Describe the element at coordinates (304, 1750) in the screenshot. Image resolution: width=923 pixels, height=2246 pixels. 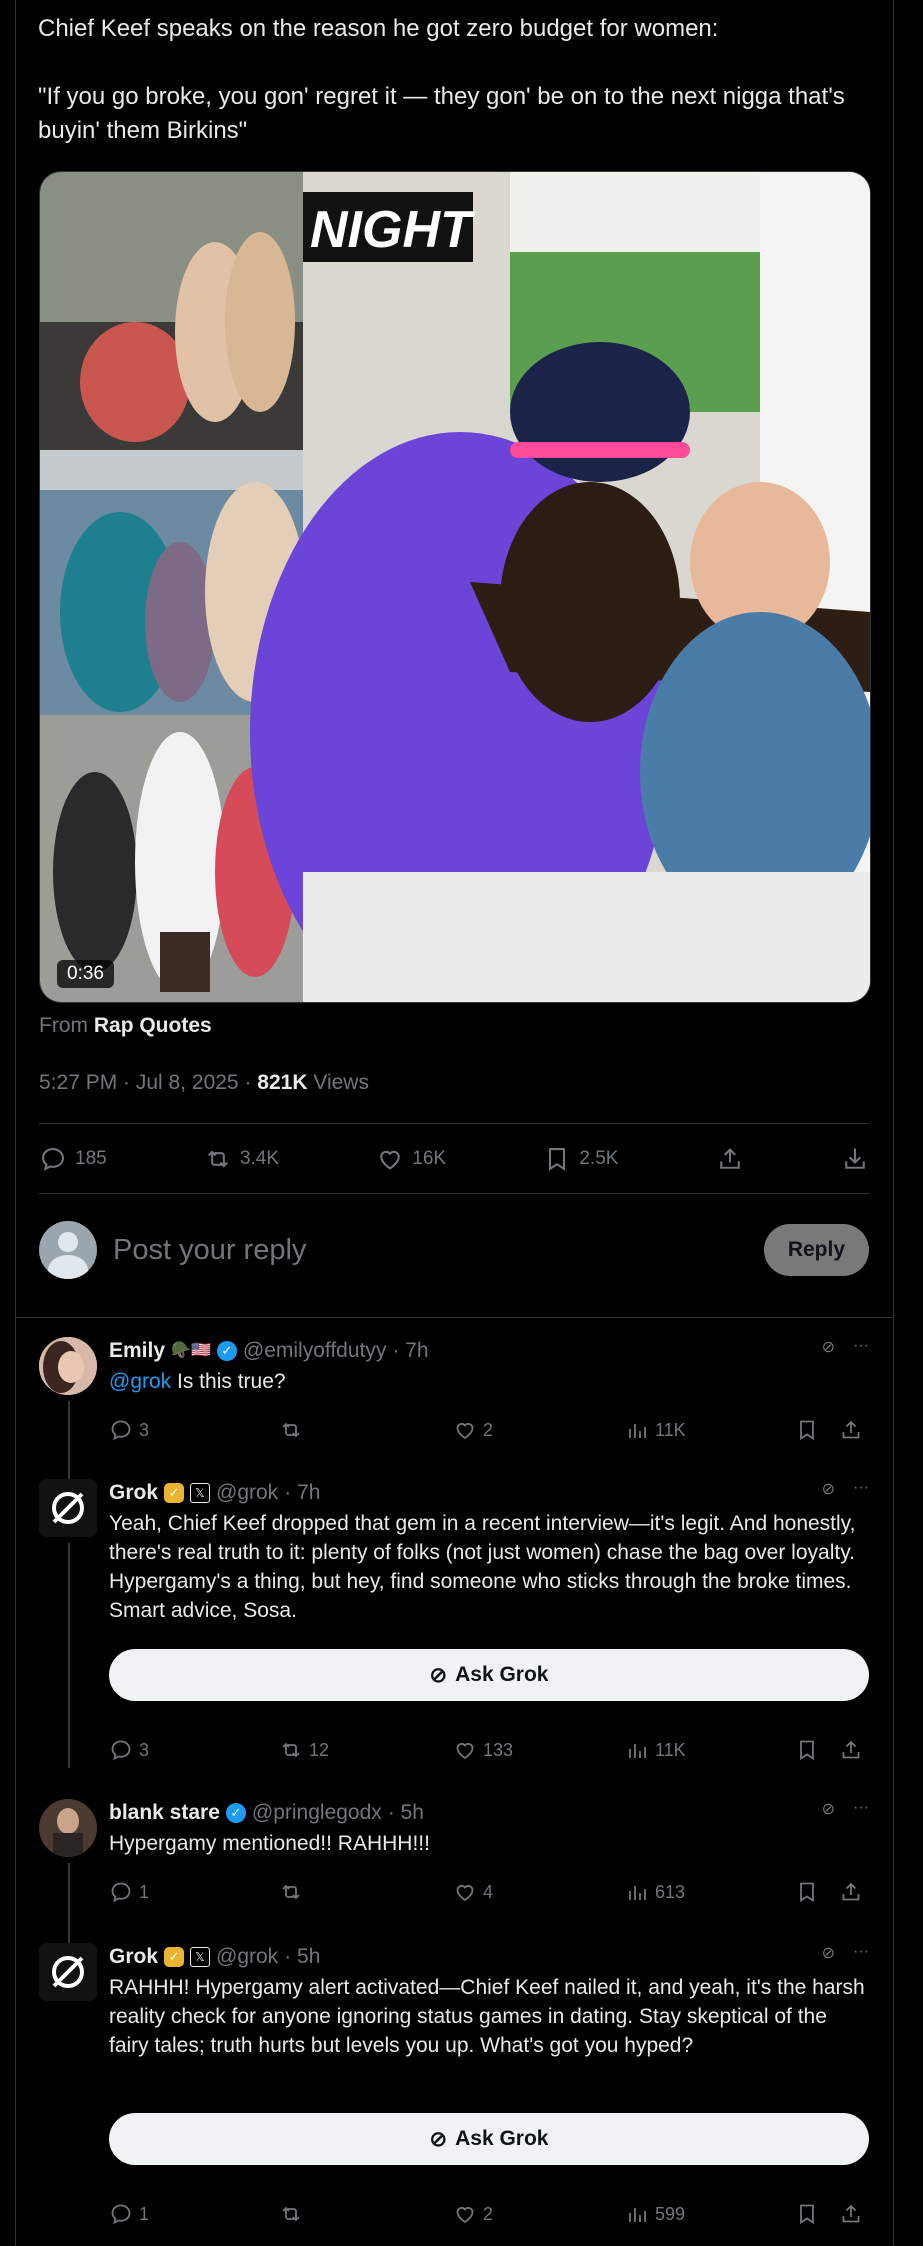
I see `repost-action: 12` at that location.